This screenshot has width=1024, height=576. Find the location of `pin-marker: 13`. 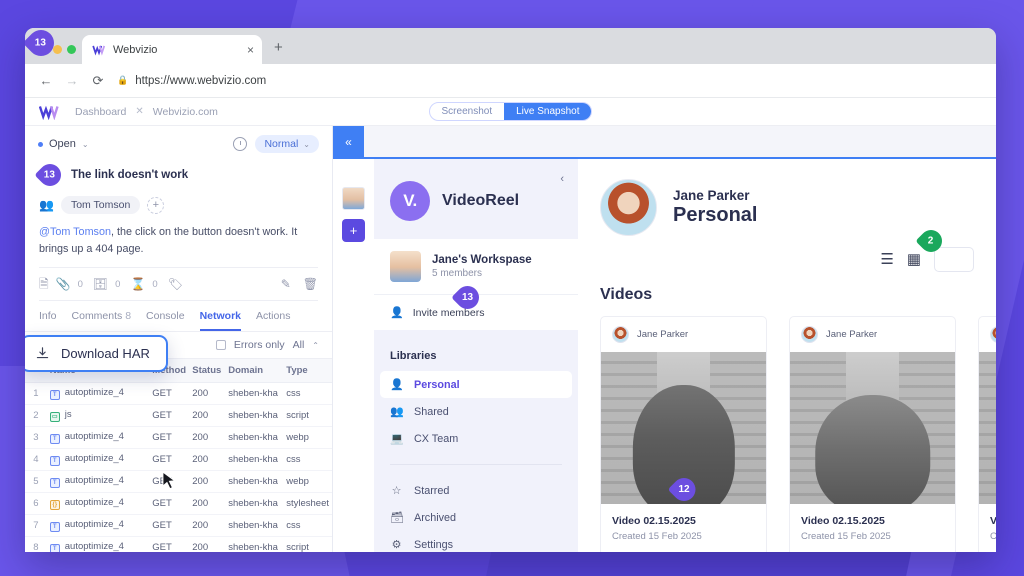

pin-marker: 13 is located at coordinates (467, 297).